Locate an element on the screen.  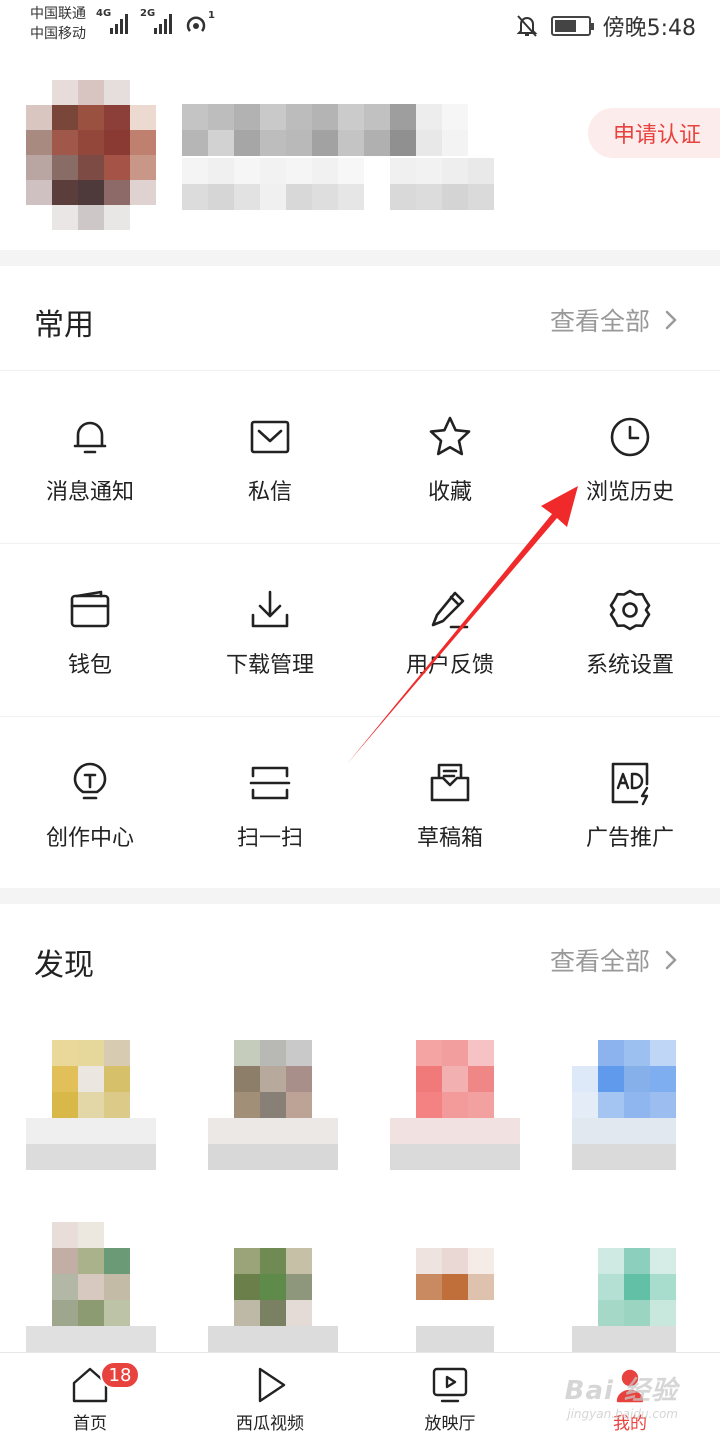
profile-header: 申请认证 is located at coordinates (360, 150).